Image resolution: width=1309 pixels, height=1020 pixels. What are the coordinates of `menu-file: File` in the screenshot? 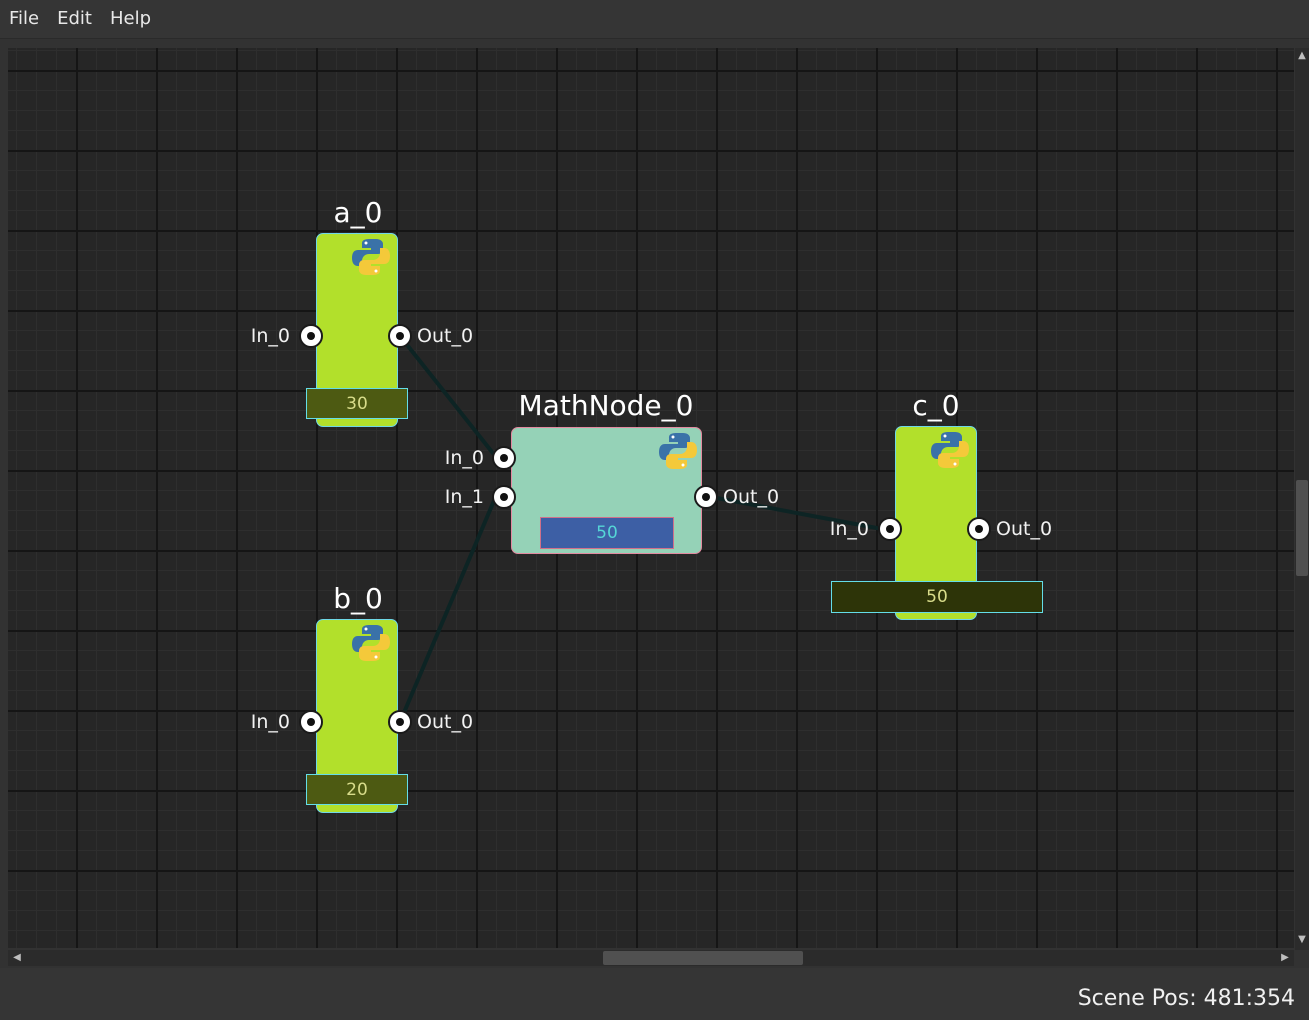 It's located at (24, 19).